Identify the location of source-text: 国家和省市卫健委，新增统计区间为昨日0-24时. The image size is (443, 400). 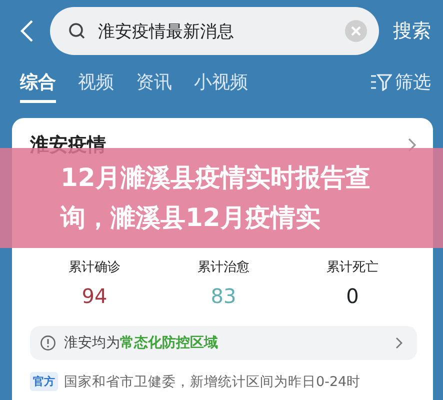
(212, 381).